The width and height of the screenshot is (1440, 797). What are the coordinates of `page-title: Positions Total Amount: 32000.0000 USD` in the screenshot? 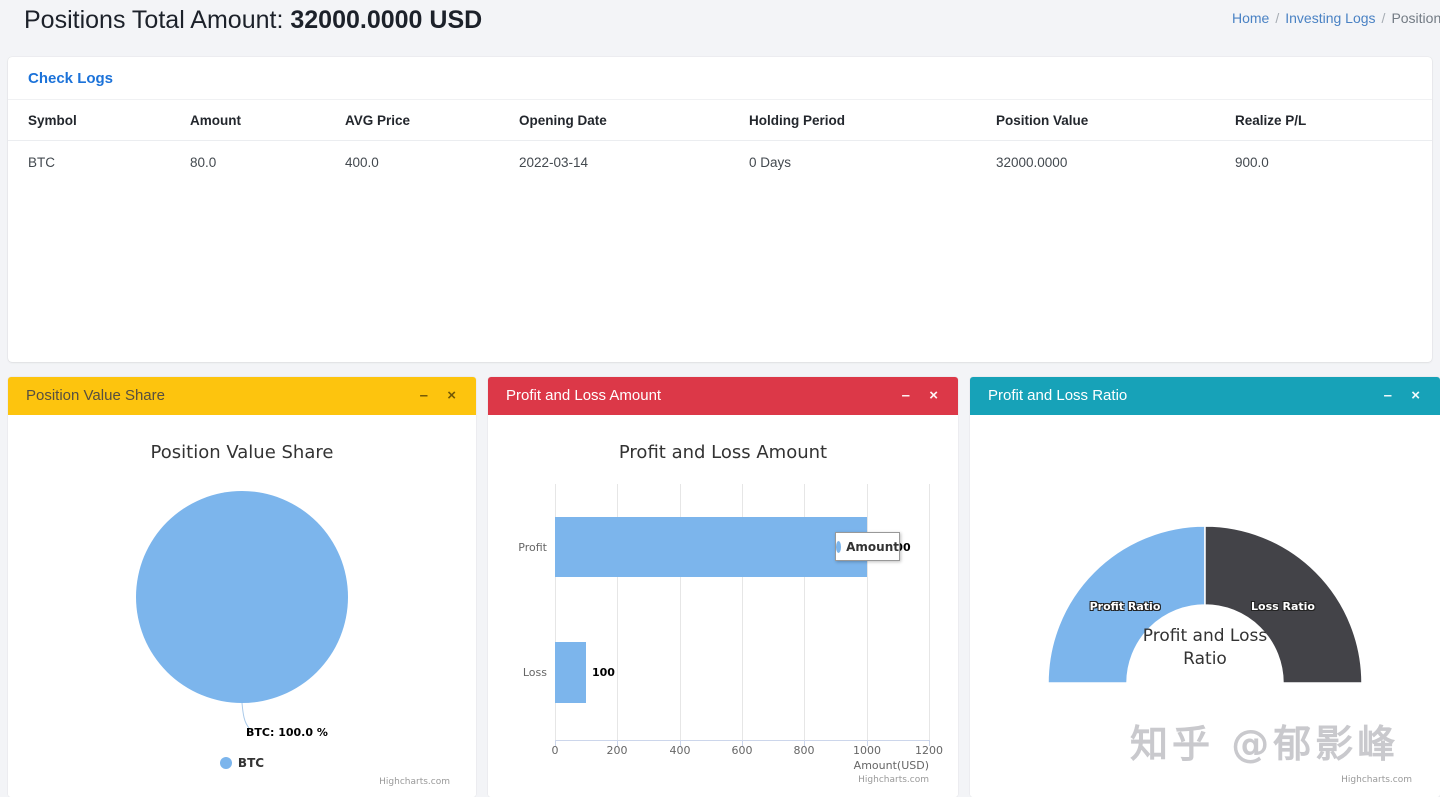 It's located at (253, 20).